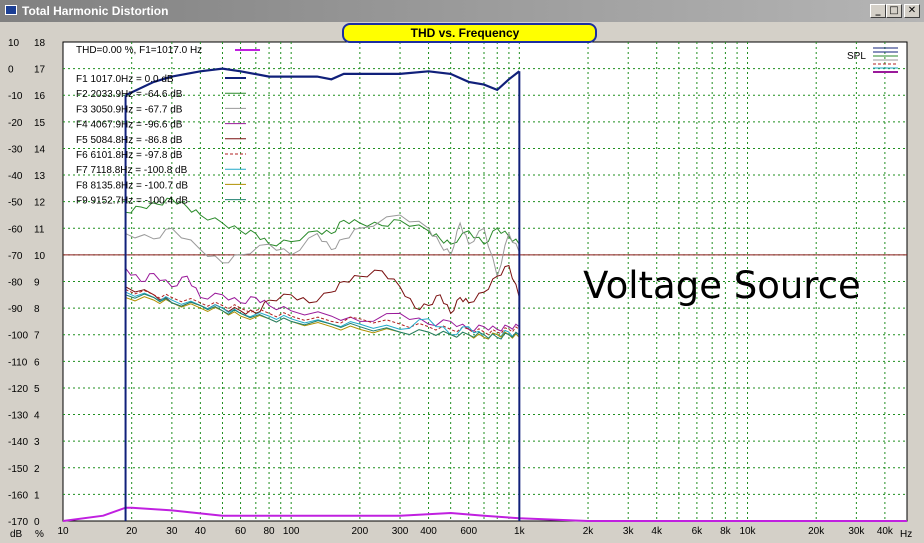 This screenshot has width=924, height=543. I want to click on legend-entry-f6: F6 6101.8Hz = -97.8 dB, so click(129, 155).